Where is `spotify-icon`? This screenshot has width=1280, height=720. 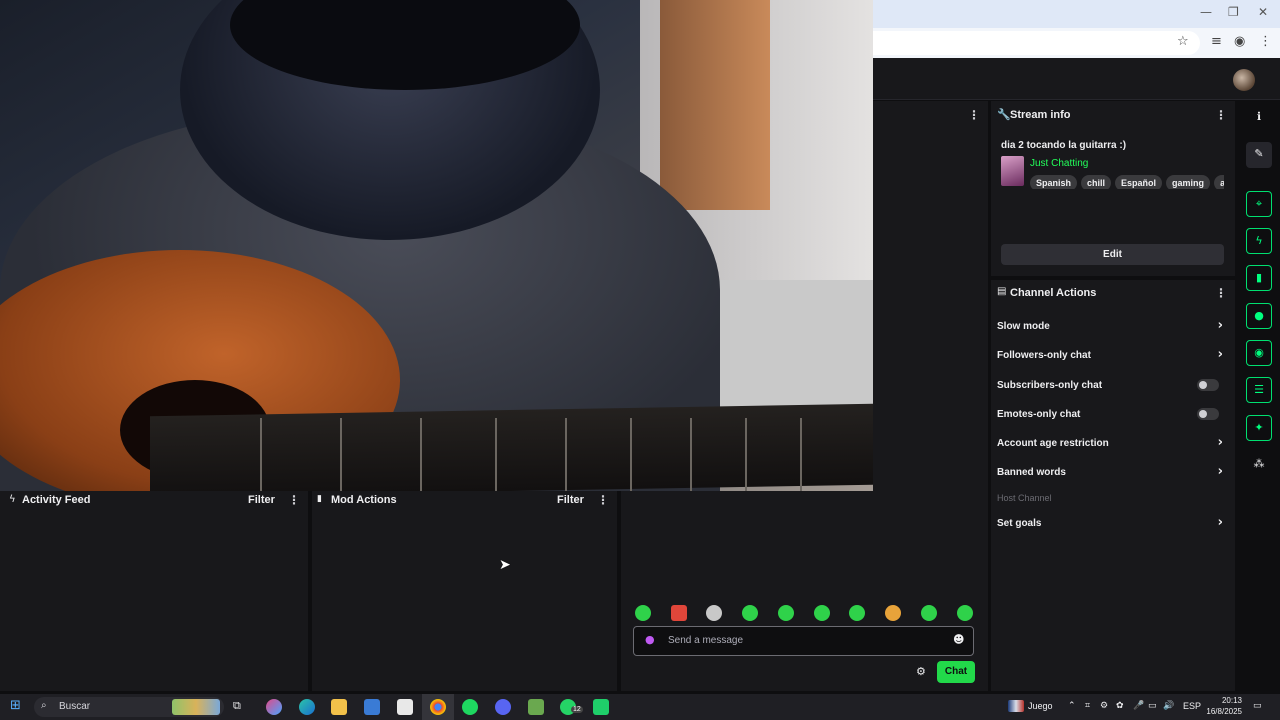
spotify-icon is located at coordinates (470, 707).